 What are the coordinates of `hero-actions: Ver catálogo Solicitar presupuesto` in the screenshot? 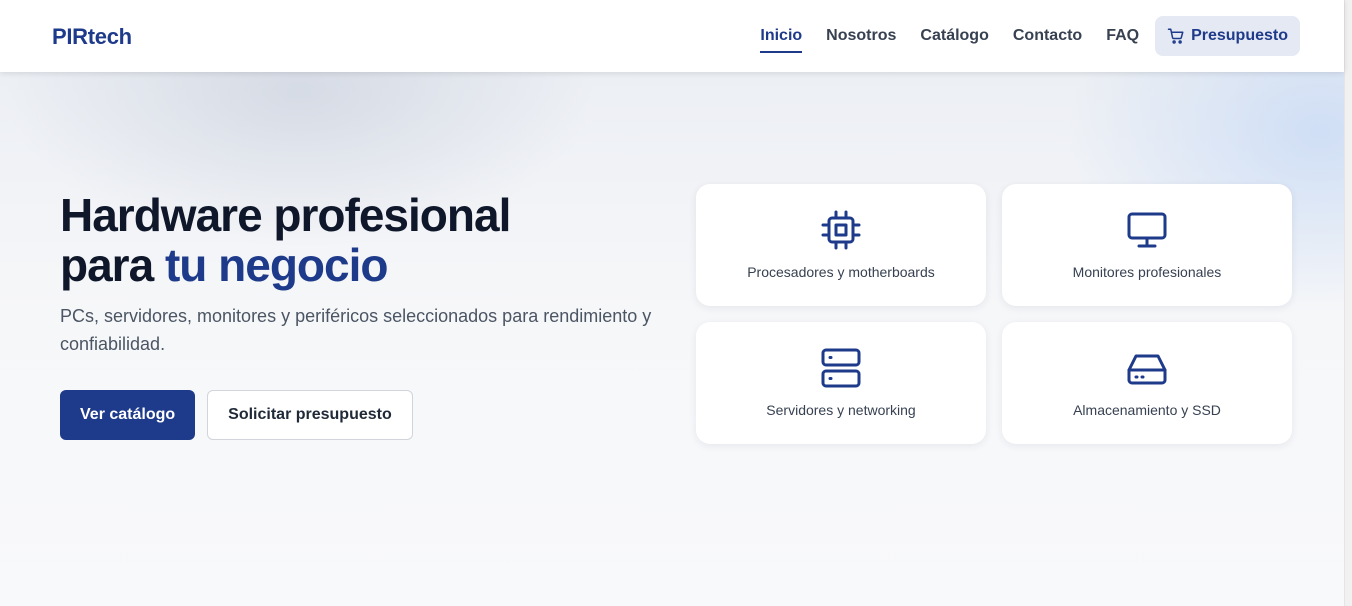 It's located at (370, 415).